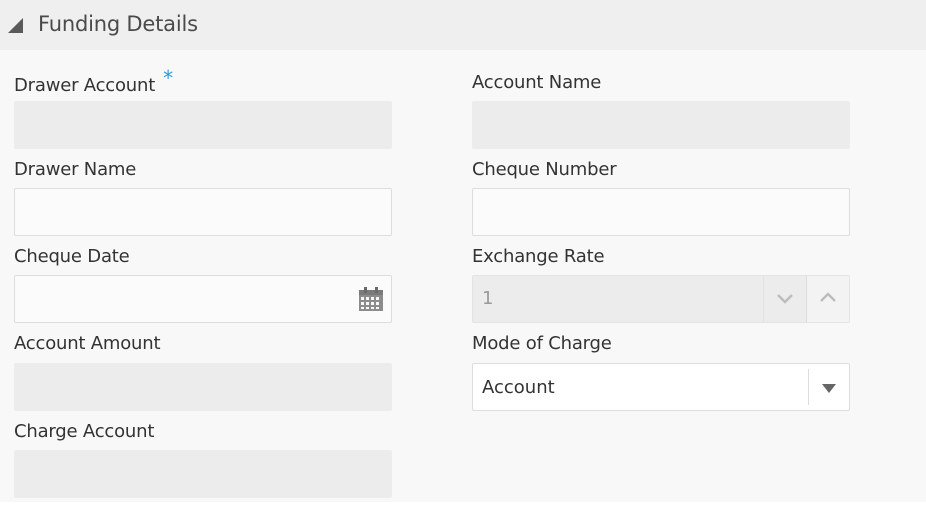  I want to click on cheque-date-field, so click(203, 299).